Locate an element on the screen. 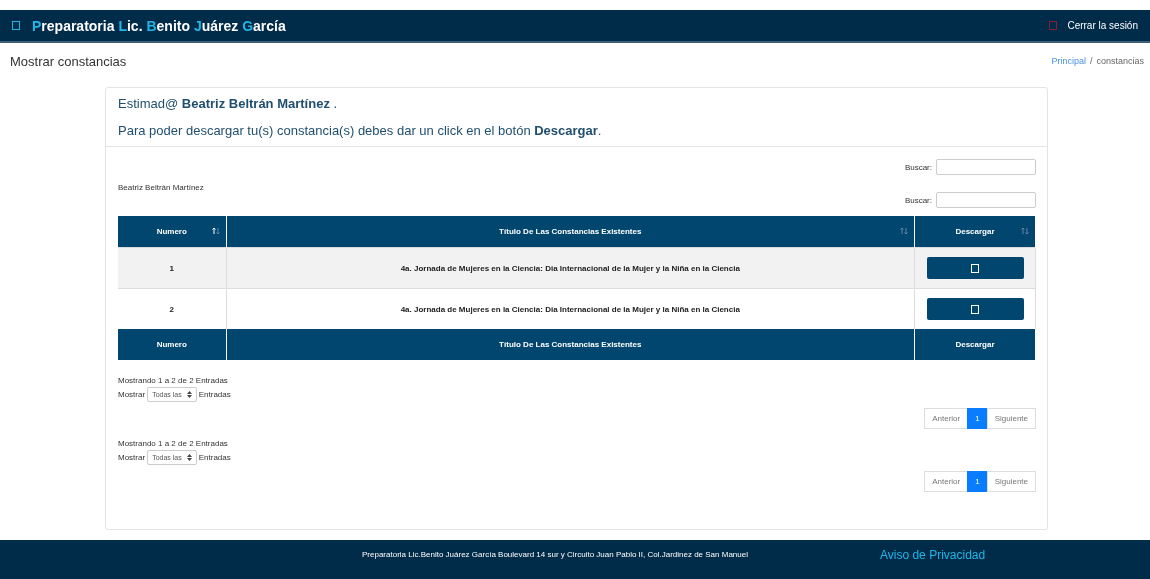 The height and width of the screenshot is (579, 1150). table-cell: 4a. Jornada de Mujeres en la Ciencia: Dia Internacional de la Mujer y la Niña en la Ciencia is located at coordinates (570, 268).